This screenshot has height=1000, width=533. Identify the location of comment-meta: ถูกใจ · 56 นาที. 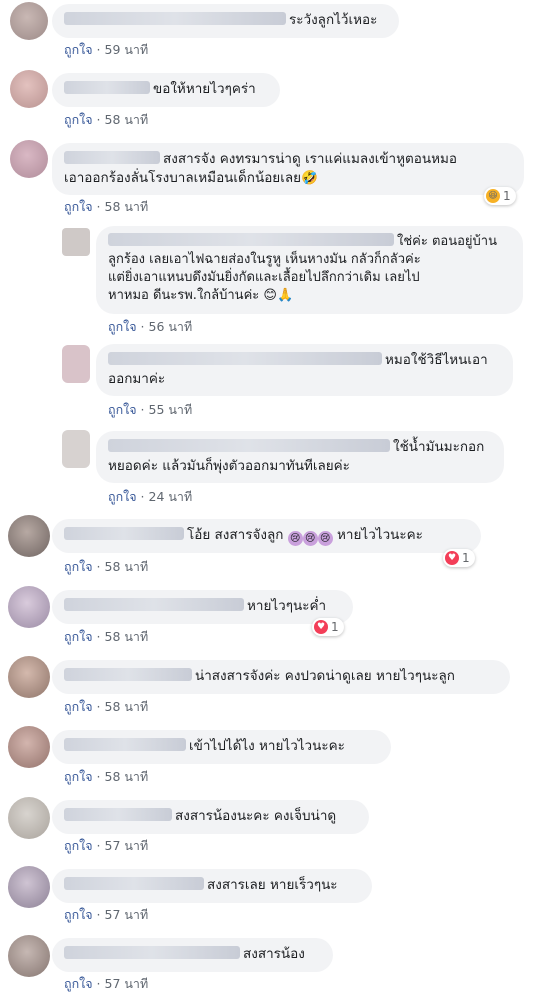
(150, 326).